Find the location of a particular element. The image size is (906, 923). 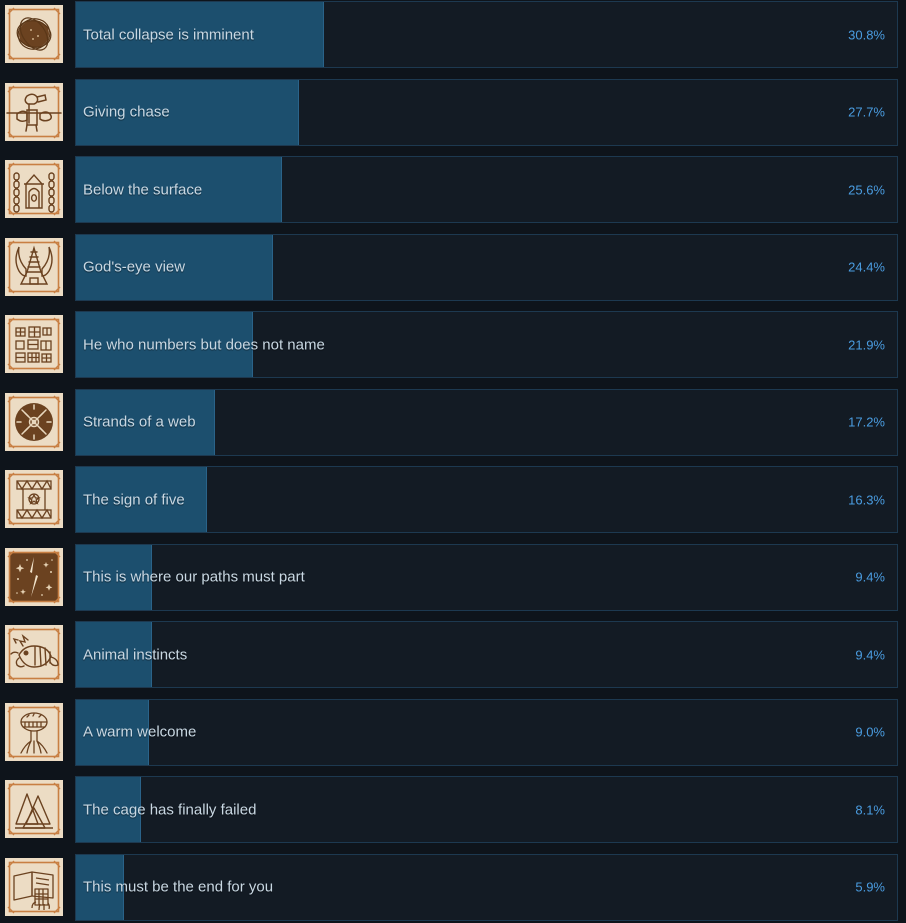

achievement-row: The sign of five 16.3% is located at coordinates (453, 500).